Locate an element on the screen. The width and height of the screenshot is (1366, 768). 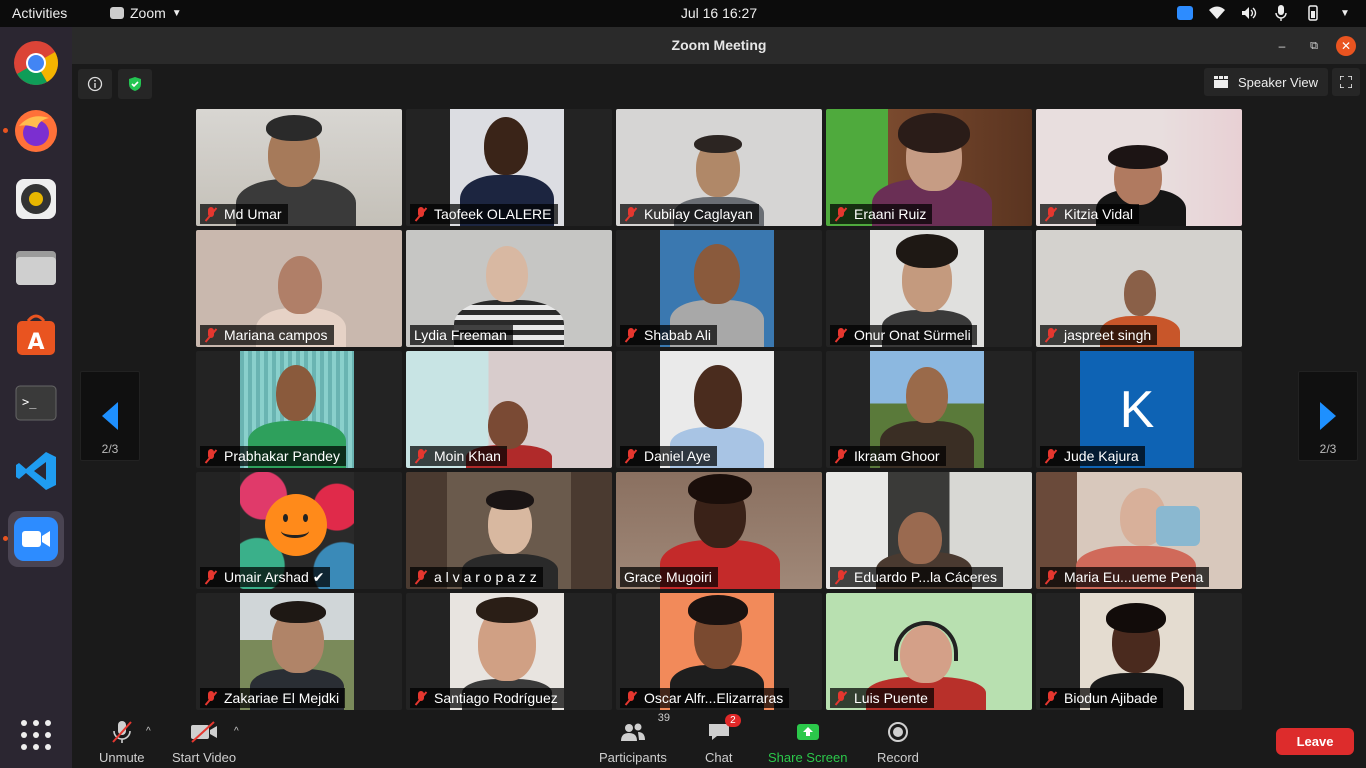
next-page-button: 2/3 is located at coordinates (1328, 416).